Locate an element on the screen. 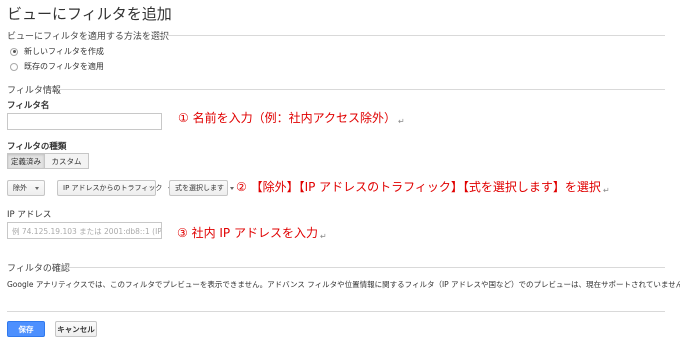 This screenshot has width=680, height=352. exclude-dropdown: 除外 is located at coordinates (26, 188).